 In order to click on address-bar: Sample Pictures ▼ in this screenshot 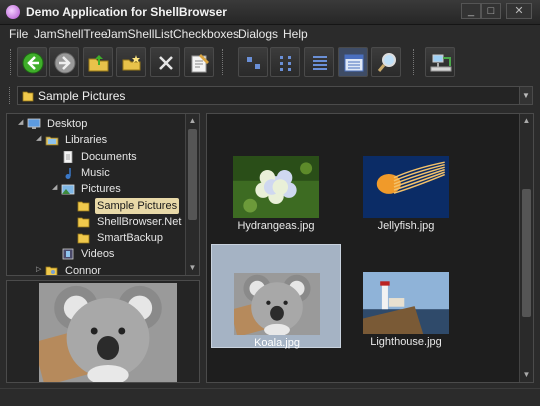, I will do `click(270, 96)`.